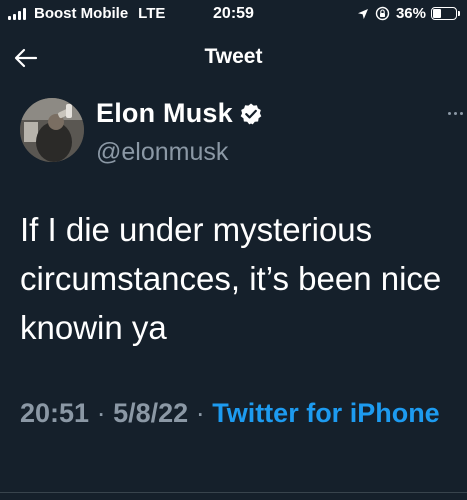 This screenshot has height=500, width=467. What do you see at coordinates (363, 14) in the screenshot?
I see `location-arrow-icon` at bounding box center [363, 14].